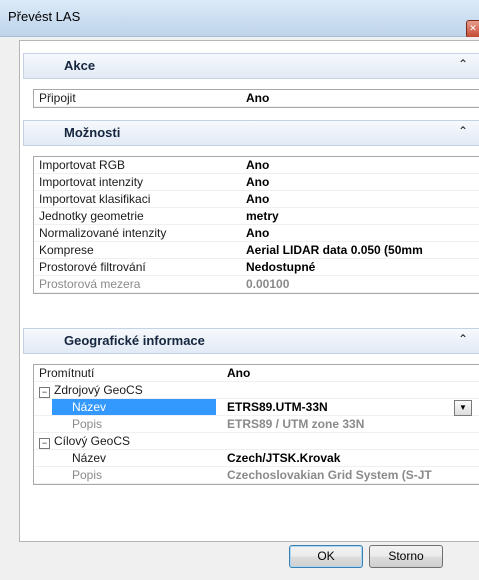 The image size is (479, 580). I want to click on property-row-rgb: Importovat RGB Ano, so click(256, 165).